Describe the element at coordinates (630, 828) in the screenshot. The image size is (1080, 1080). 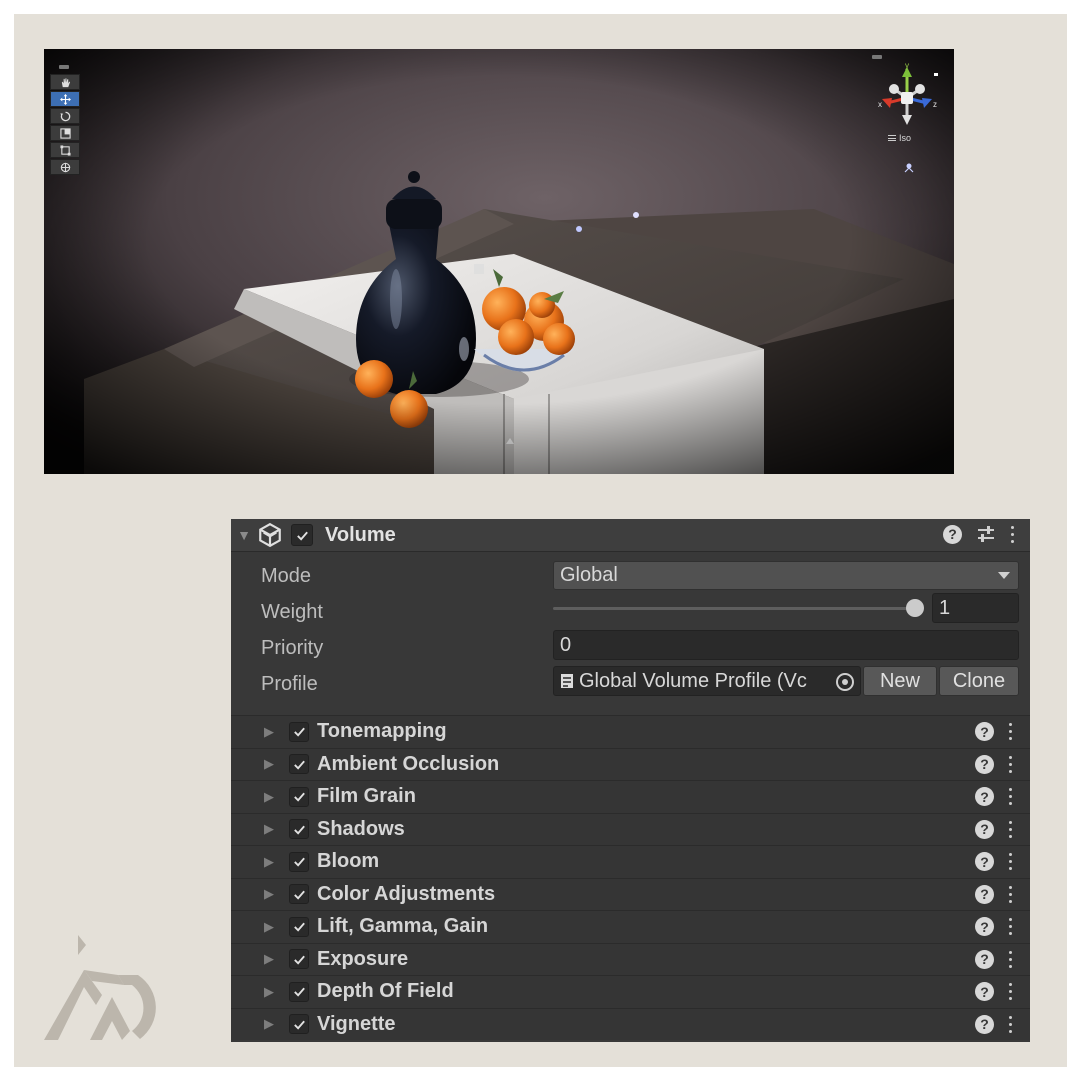
I see `override-row: ▶ Shadows?` at that location.